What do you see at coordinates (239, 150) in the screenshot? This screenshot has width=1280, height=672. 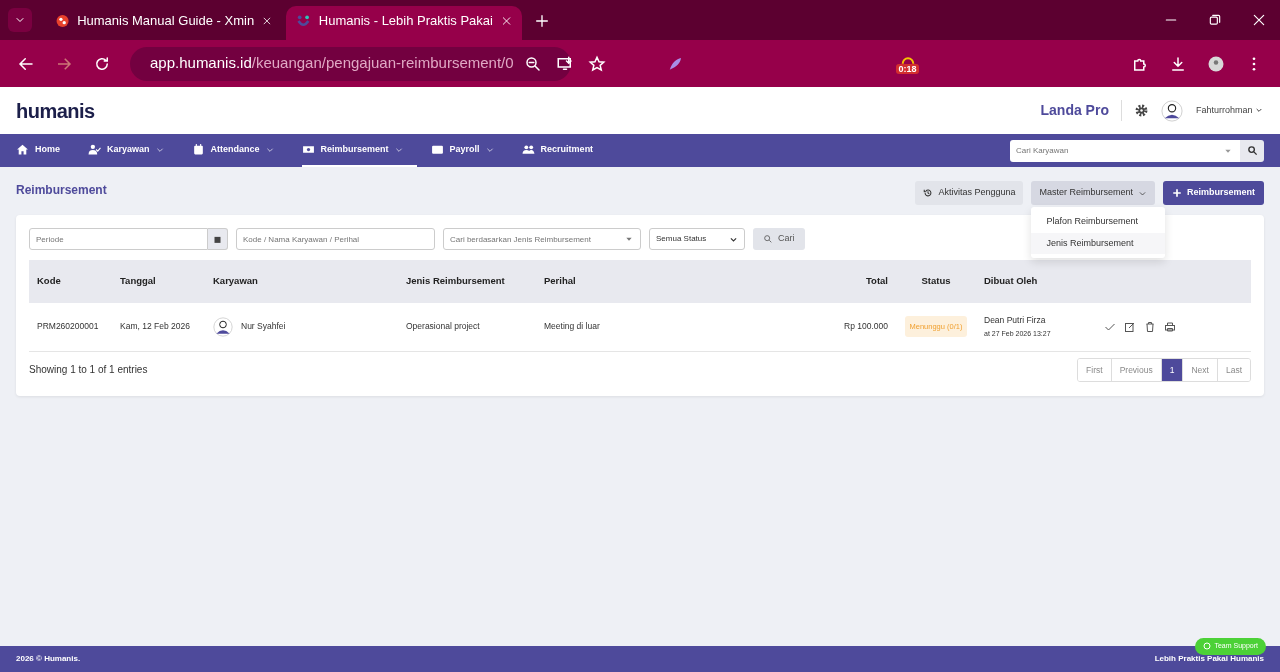 I see `nav-item: Attendance` at bounding box center [239, 150].